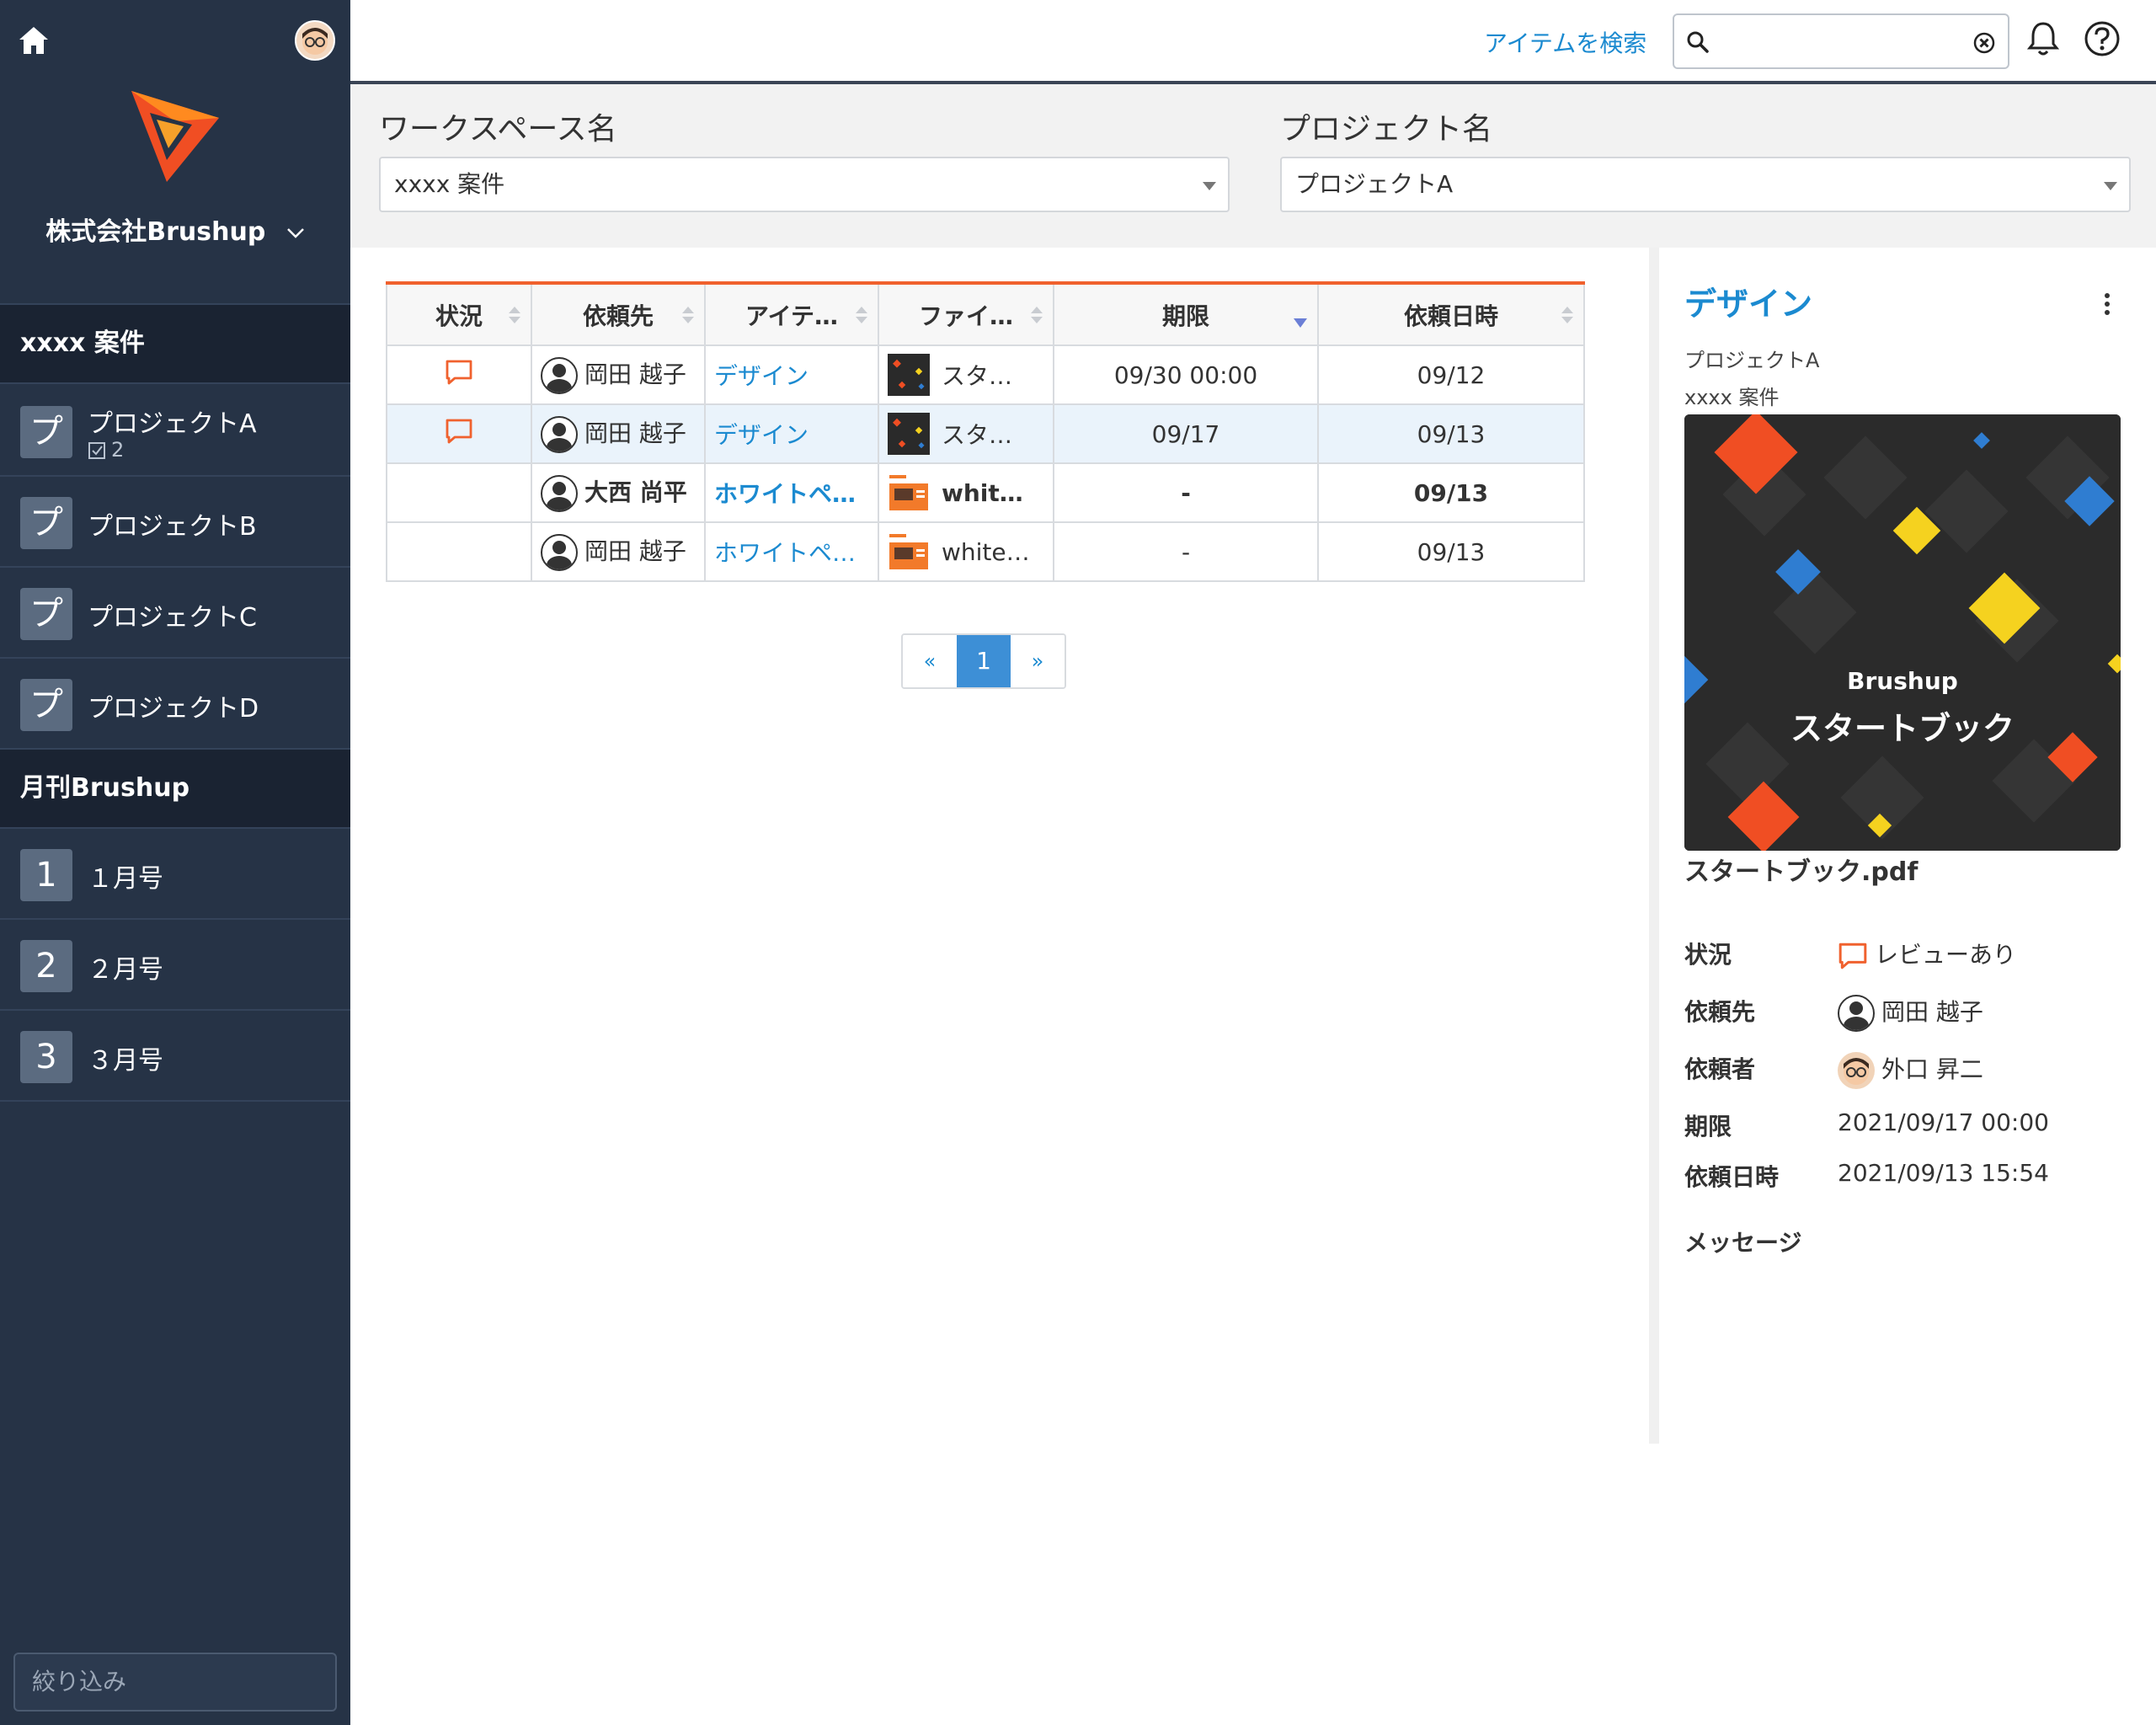  Describe the element at coordinates (1752, 360) in the screenshot. I see `detail-project: プロジェクトA` at that location.